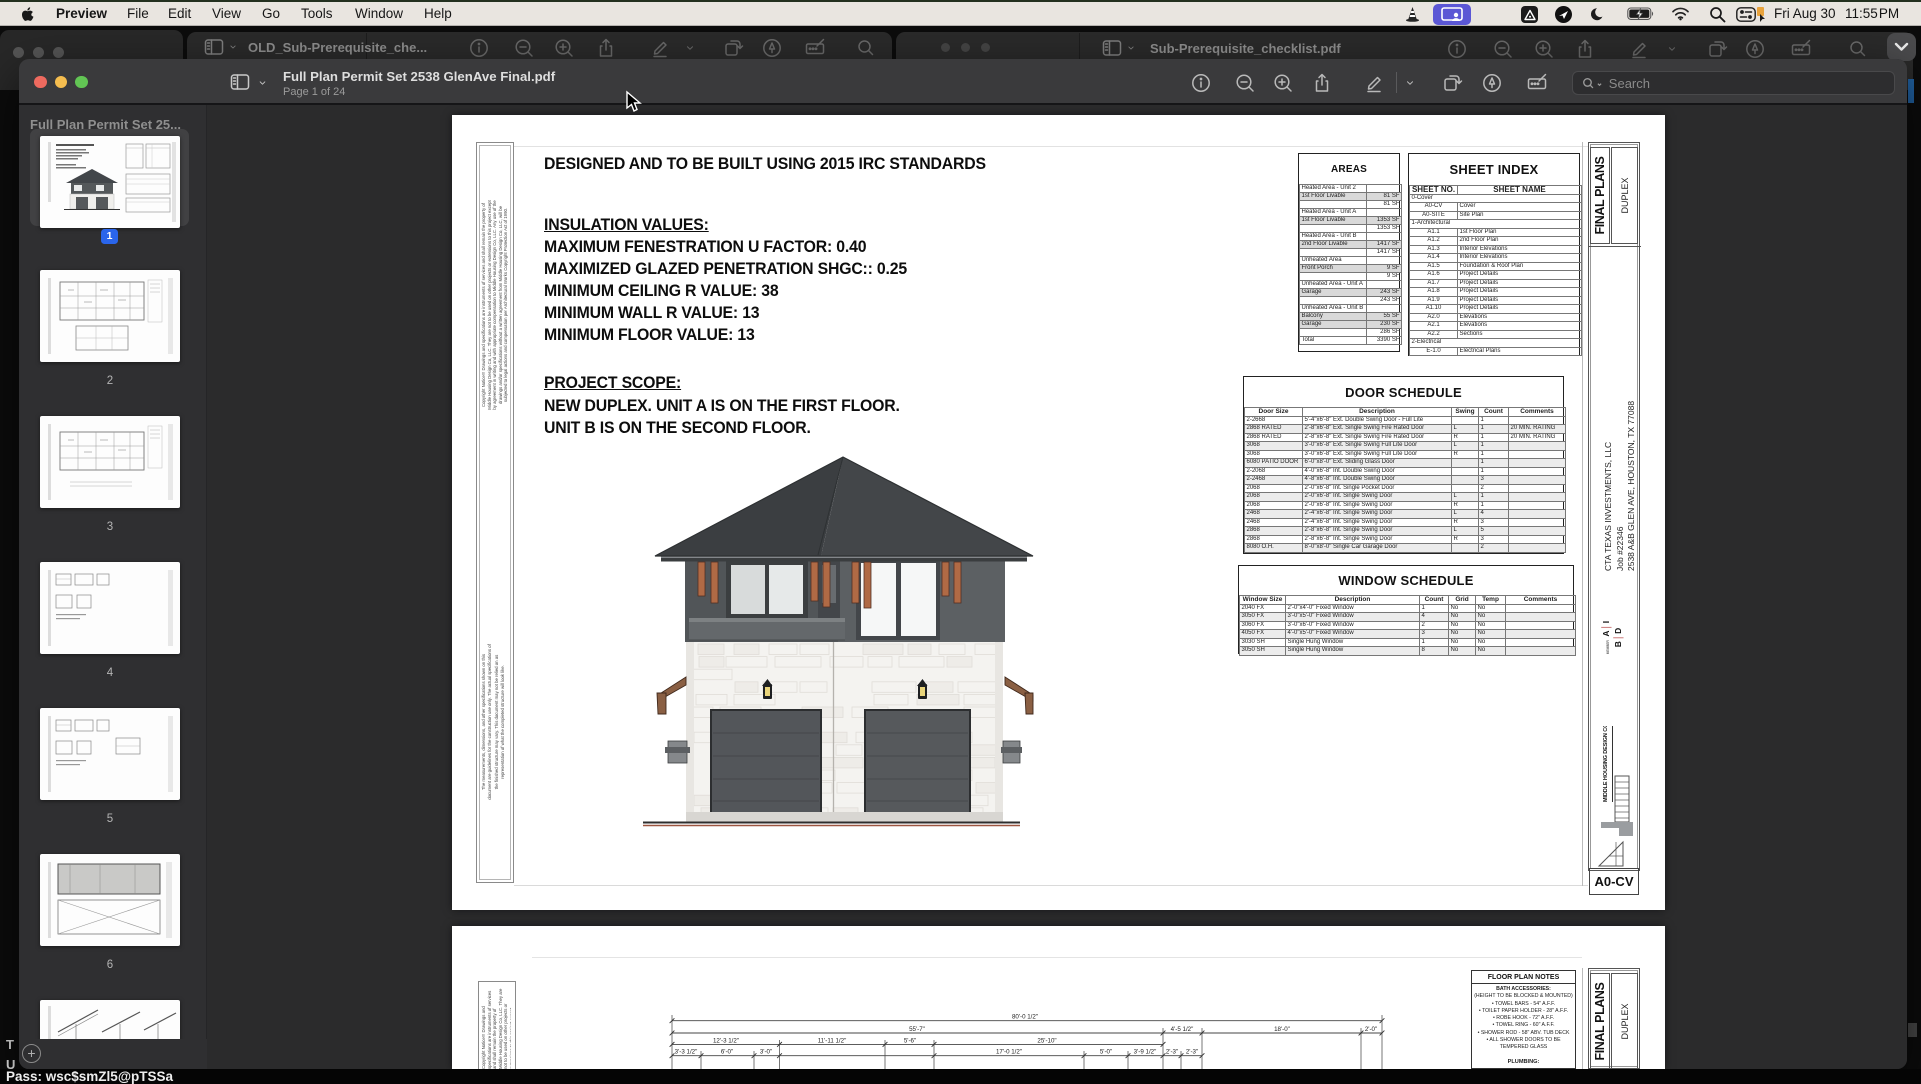 The height and width of the screenshot is (1084, 1921). What do you see at coordinates (727, 1052) in the screenshot?
I see `svg-text: 6'-0"` at bounding box center [727, 1052].